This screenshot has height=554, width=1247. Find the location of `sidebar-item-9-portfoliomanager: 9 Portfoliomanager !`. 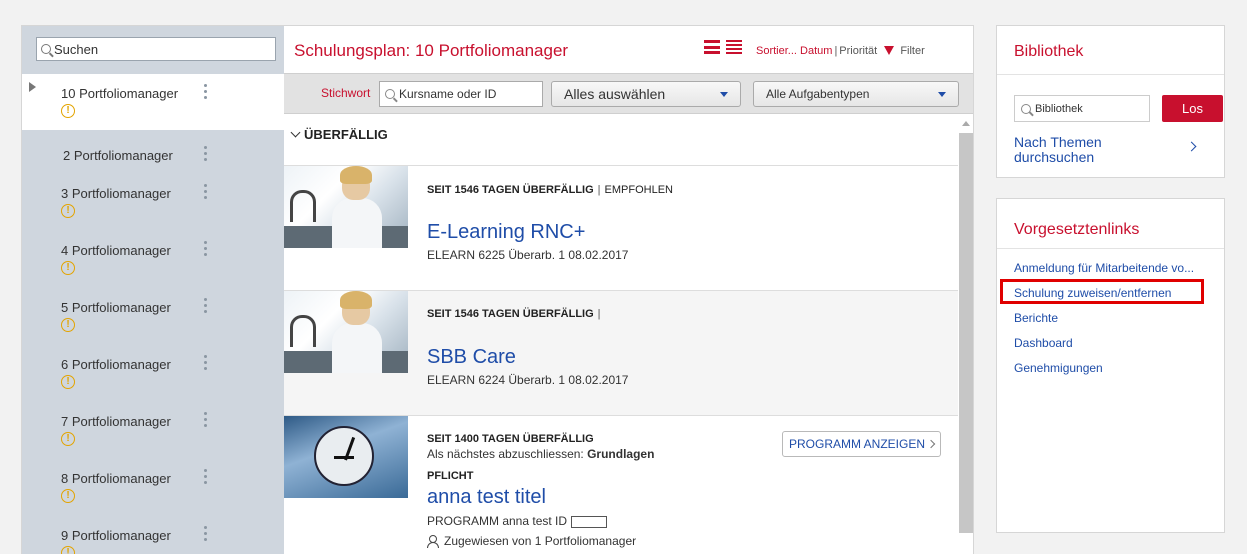

sidebar-item-9-portfoliomanager: 9 Portfoliomanager ! is located at coordinates (153, 535).